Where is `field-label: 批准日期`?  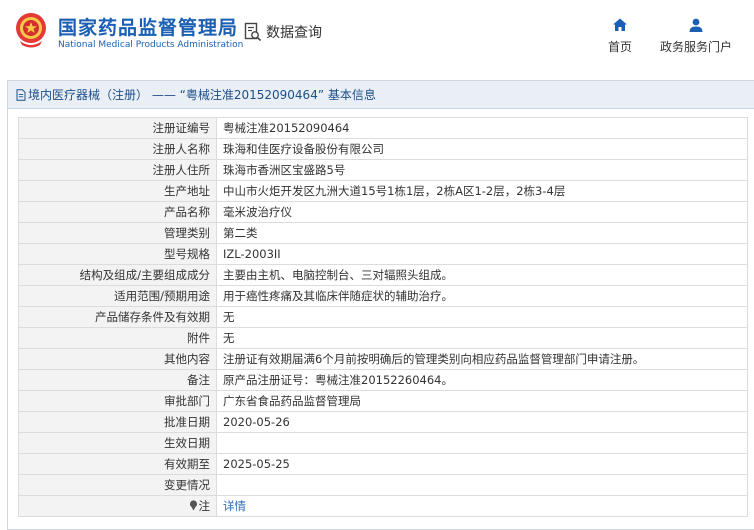 field-label: 批准日期 is located at coordinates (117, 422).